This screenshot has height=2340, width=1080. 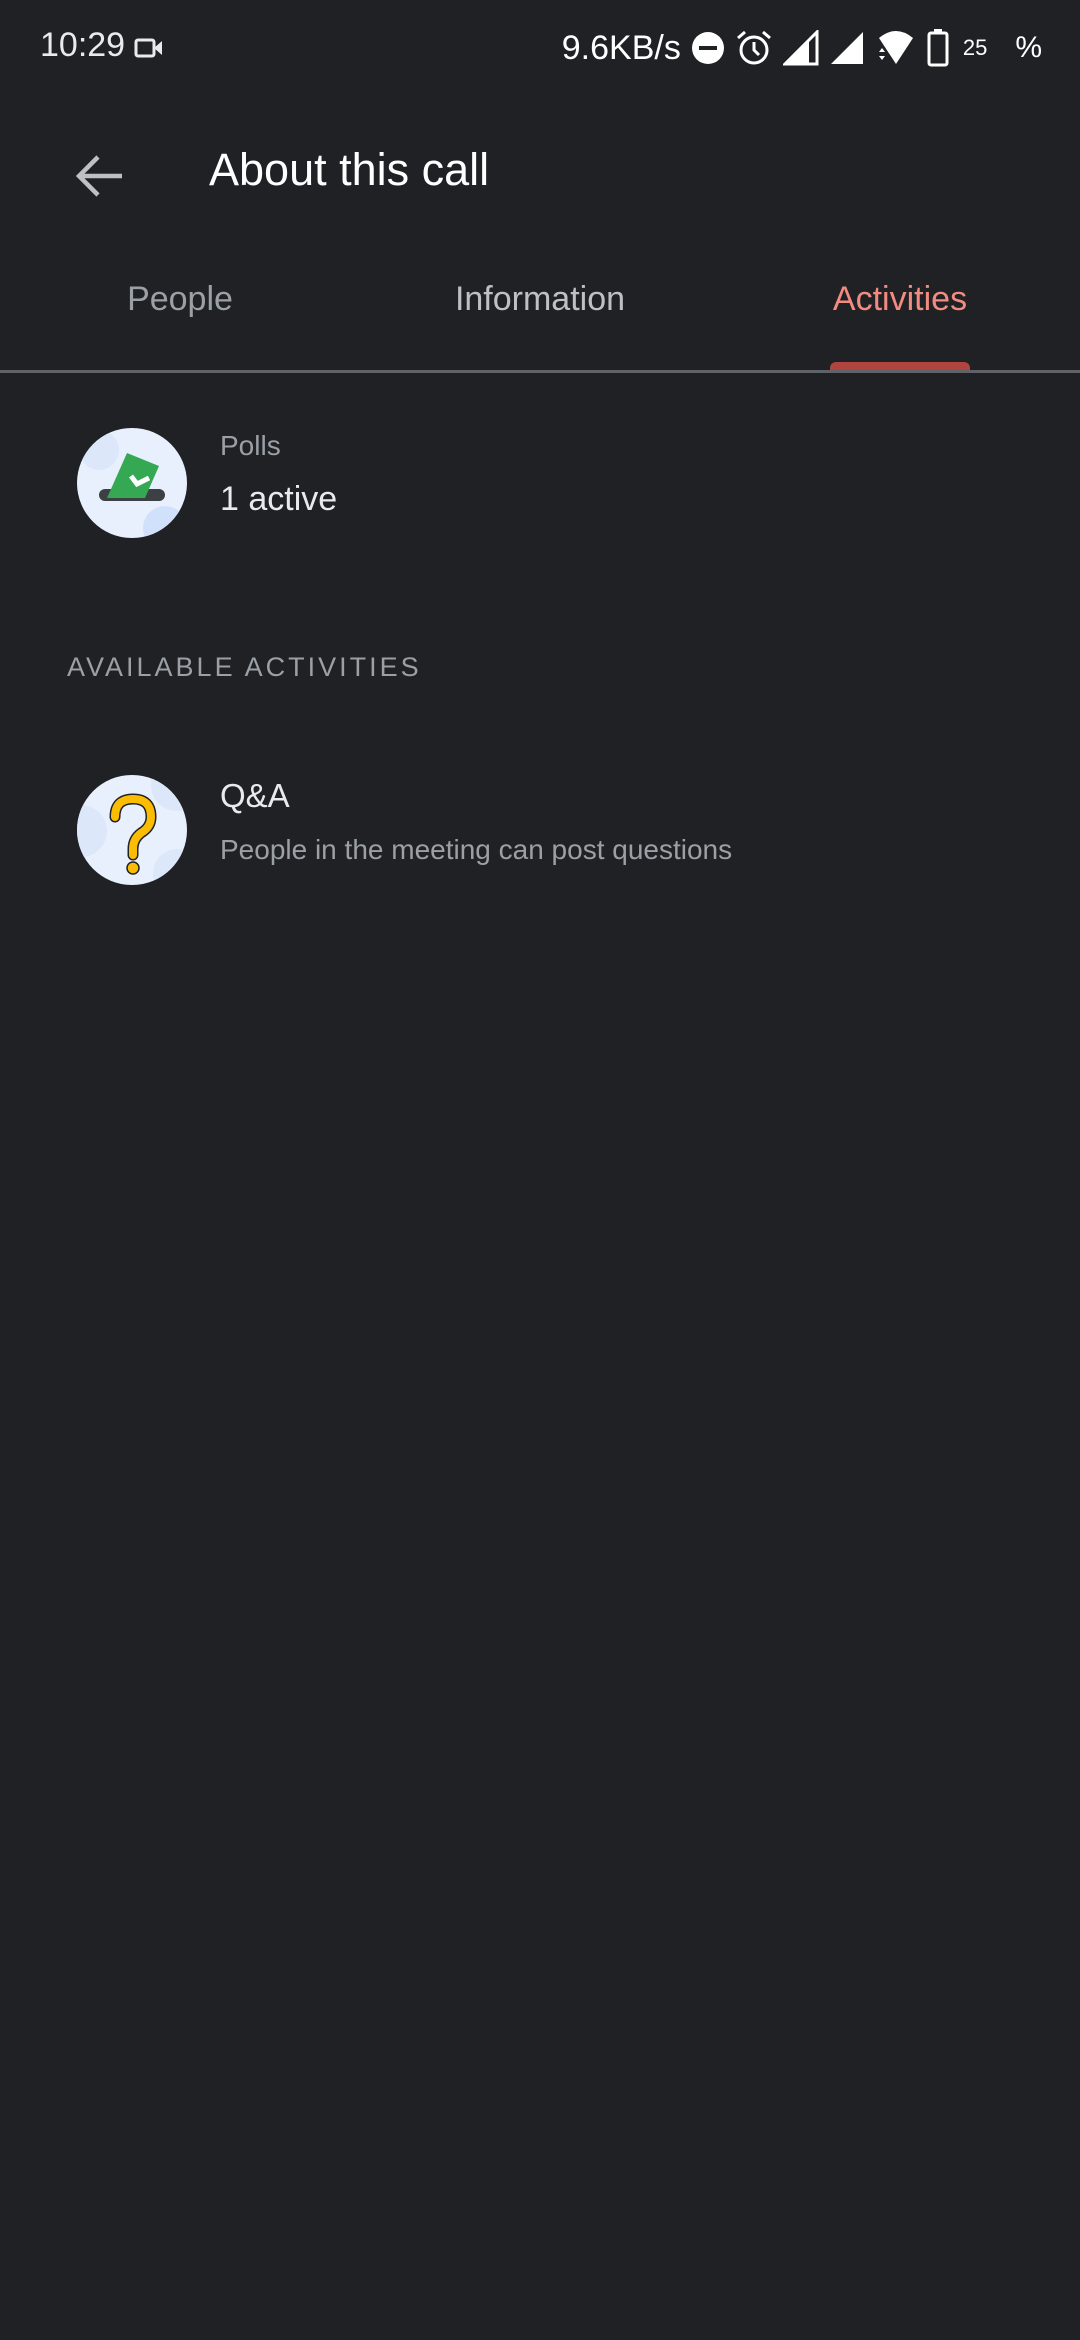 I want to click on status-icons: 9.6KB/s 25 %, so click(x=802, y=48).